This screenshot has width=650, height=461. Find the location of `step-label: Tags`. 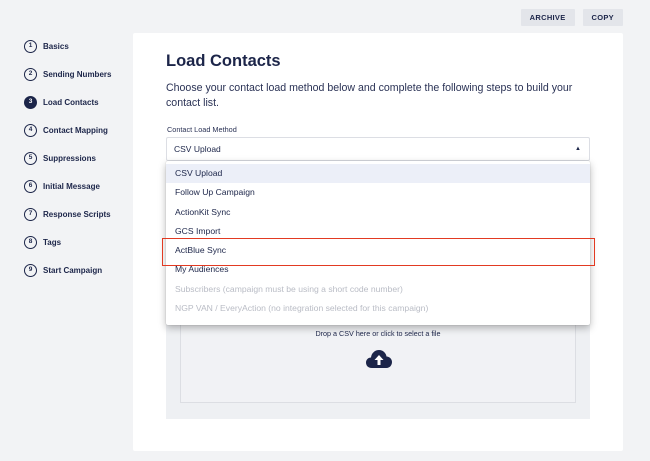

step-label: Tags is located at coordinates (52, 242).